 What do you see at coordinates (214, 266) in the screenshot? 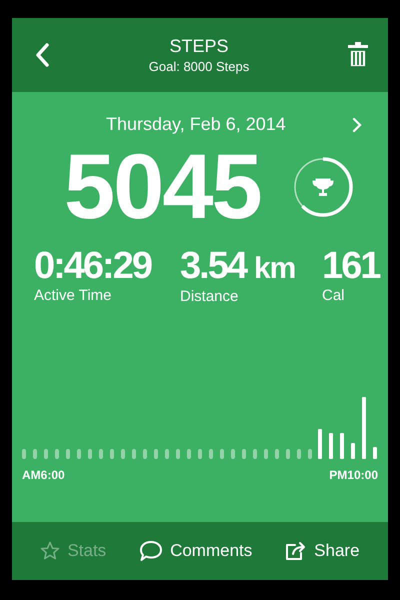
I see `metric-value: 3.54` at bounding box center [214, 266].